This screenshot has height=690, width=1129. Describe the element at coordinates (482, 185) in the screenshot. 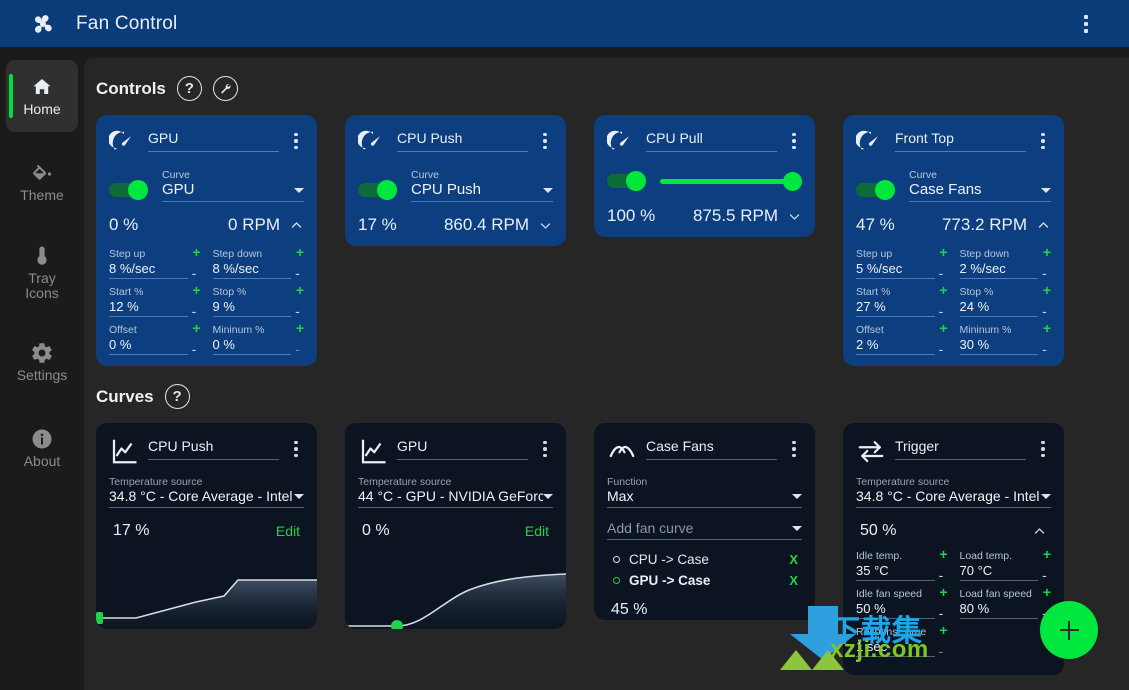

I see `curve-select: Curve CPU Push` at that location.